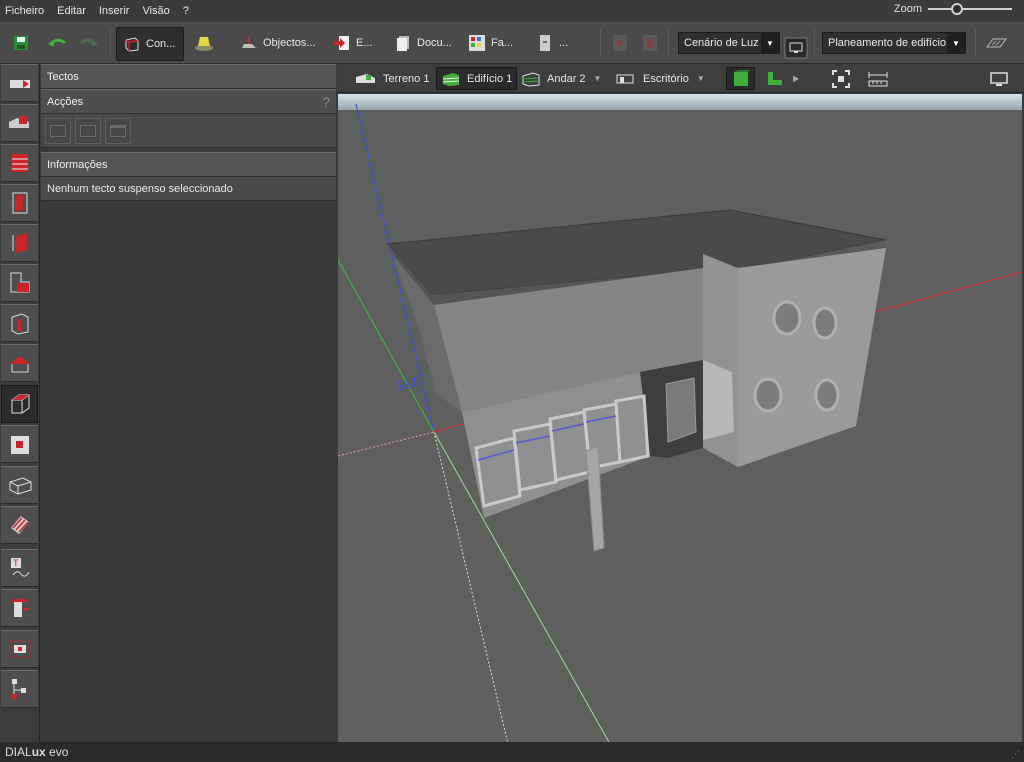  Describe the element at coordinates (249, 42) in the screenshot. I see `objects-icon` at that location.